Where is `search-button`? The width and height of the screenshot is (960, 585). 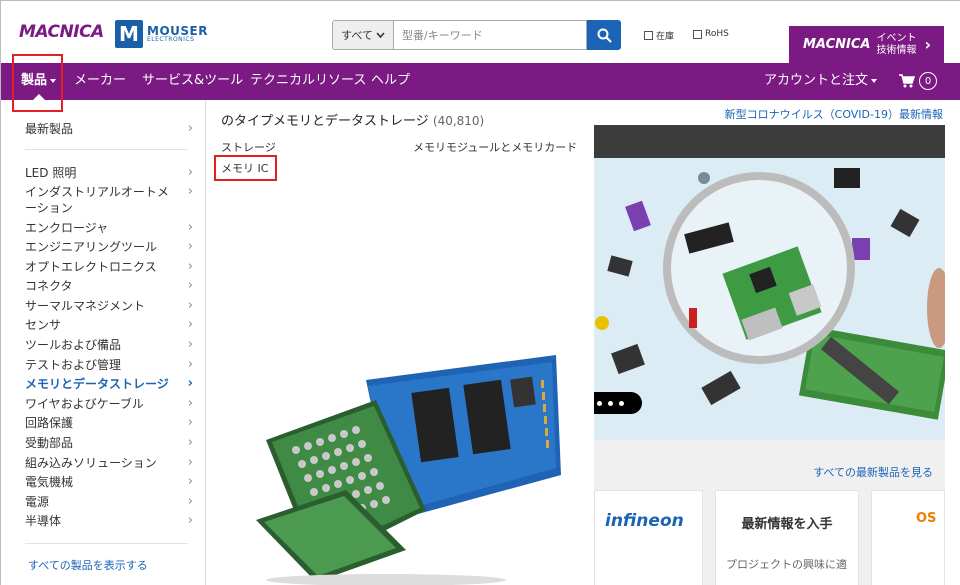 search-button is located at coordinates (604, 35).